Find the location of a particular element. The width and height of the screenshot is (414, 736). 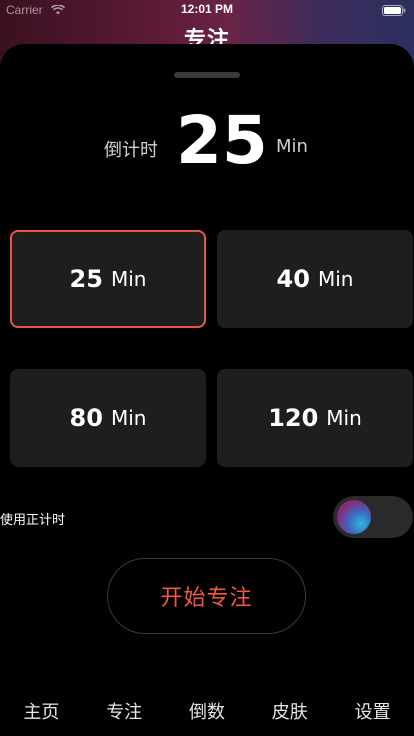

tab-bar: 主页 专注 倒数 皮肤 设置 is located at coordinates (207, 711).